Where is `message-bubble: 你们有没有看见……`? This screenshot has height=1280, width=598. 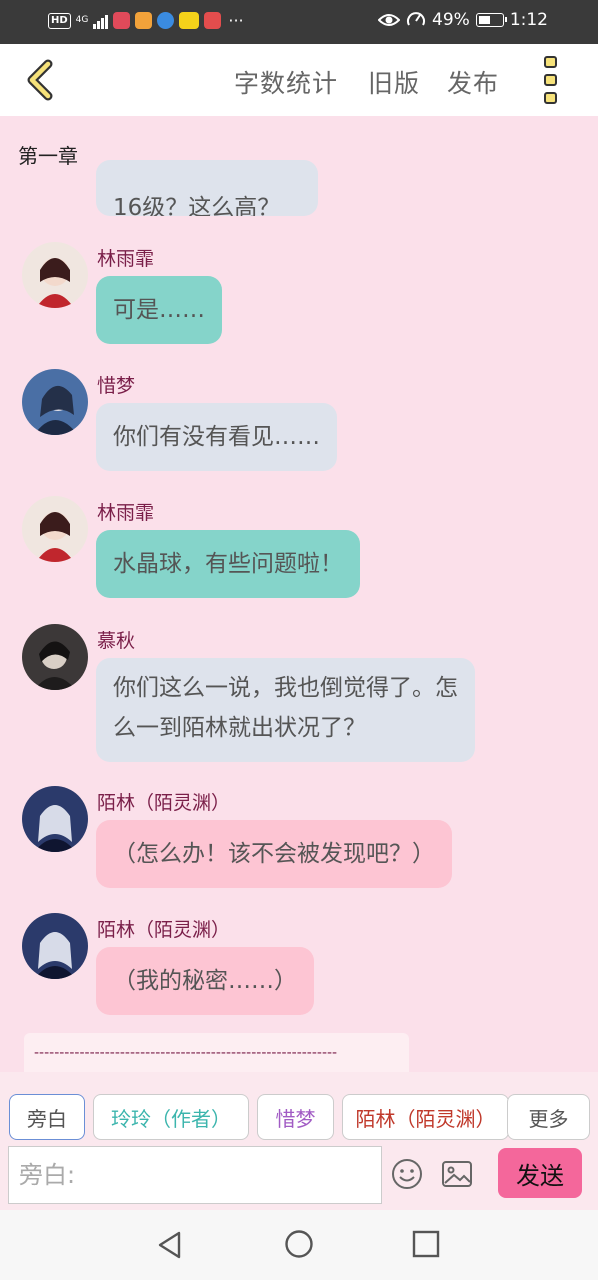 message-bubble: 你们有没有看见…… is located at coordinates (216, 437).